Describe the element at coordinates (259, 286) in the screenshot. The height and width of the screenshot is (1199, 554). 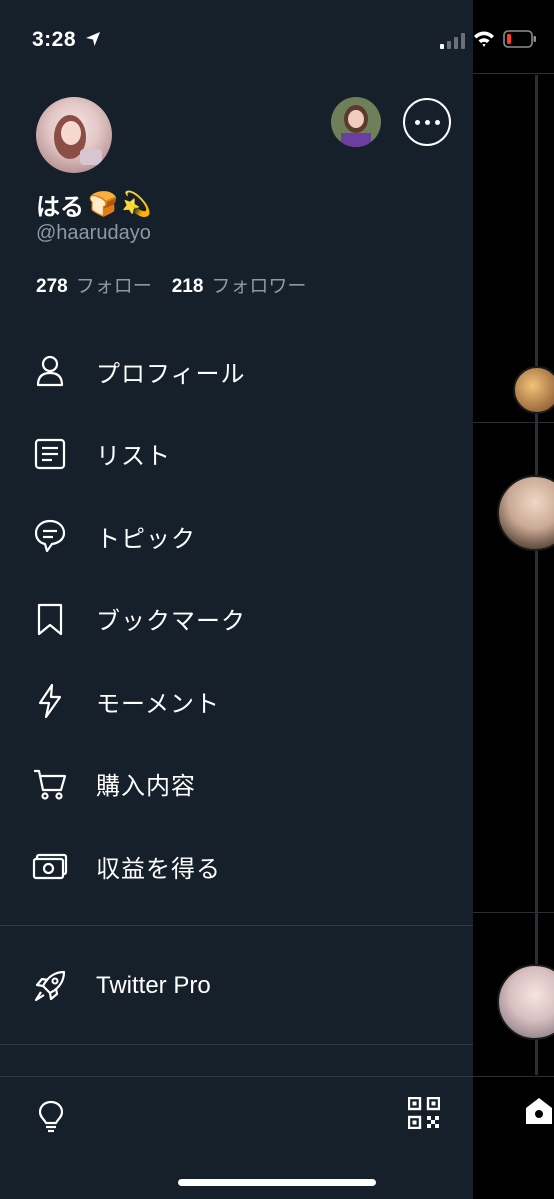
I see `followers-label: フォロワー` at that location.